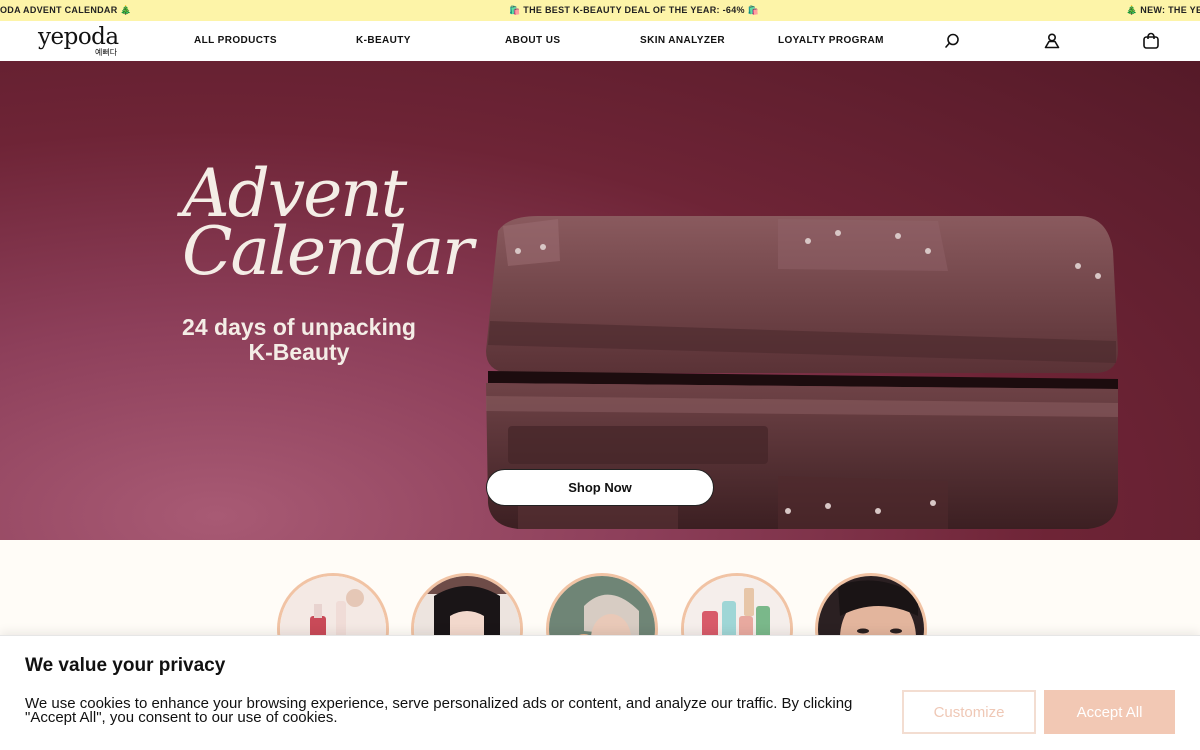  I want to click on accept-all-button: Accept All, so click(1109, 712).